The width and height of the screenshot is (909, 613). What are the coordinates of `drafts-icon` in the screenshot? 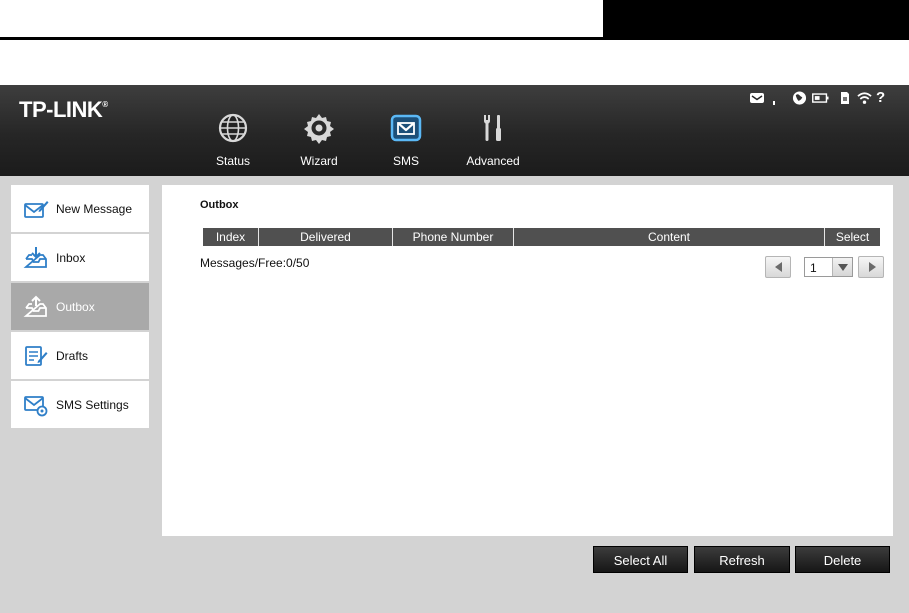 It's located at (36, 355).